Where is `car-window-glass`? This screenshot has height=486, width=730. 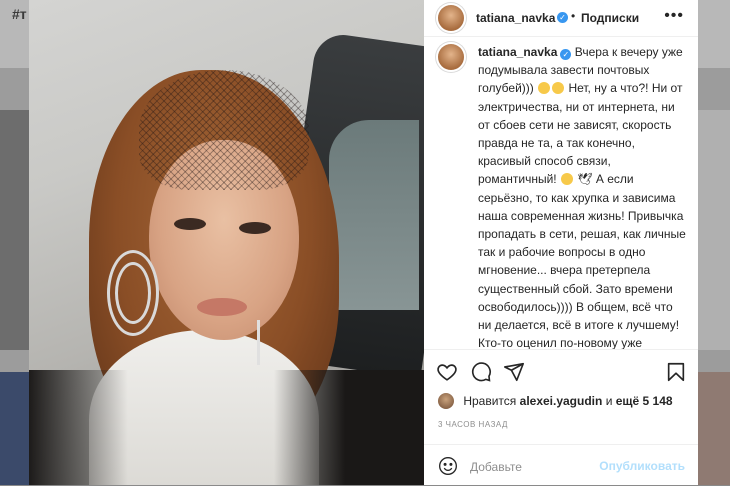
car-window-glass is located at coordinates (374, 215).